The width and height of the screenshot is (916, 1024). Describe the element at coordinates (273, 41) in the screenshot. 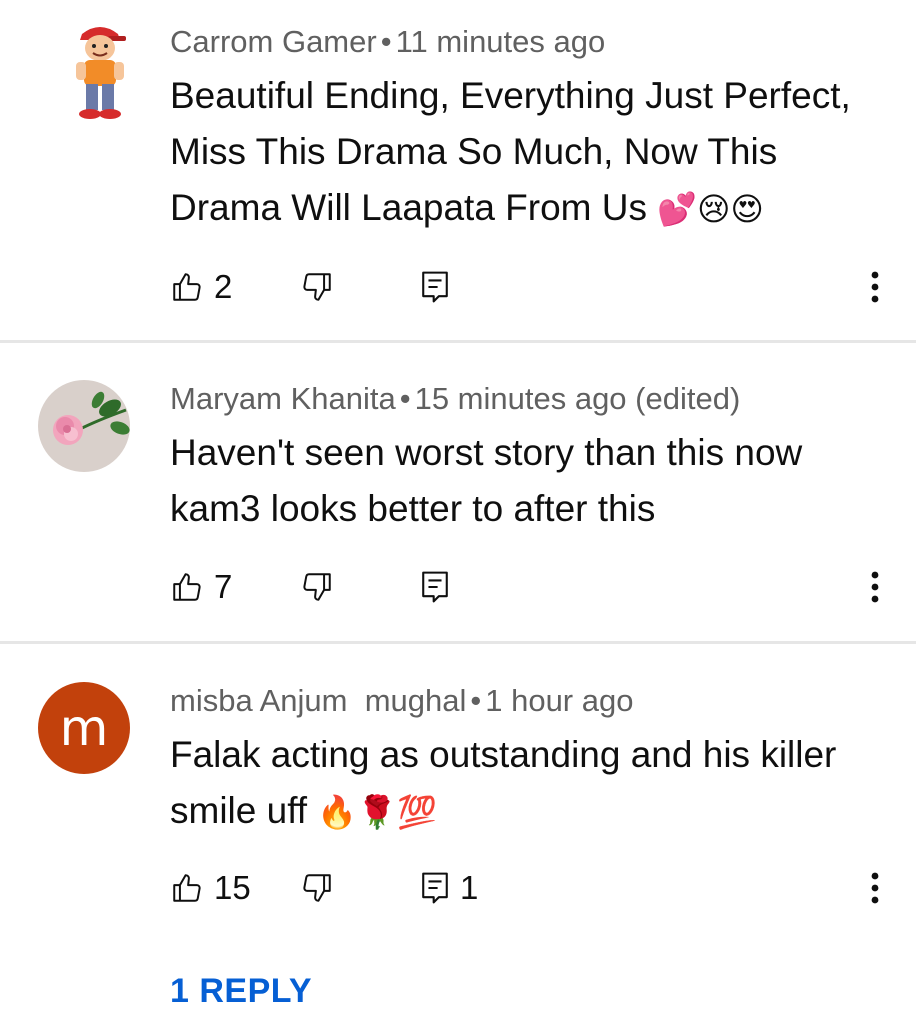

I see `author-name: Carrom Gamer` at that location.